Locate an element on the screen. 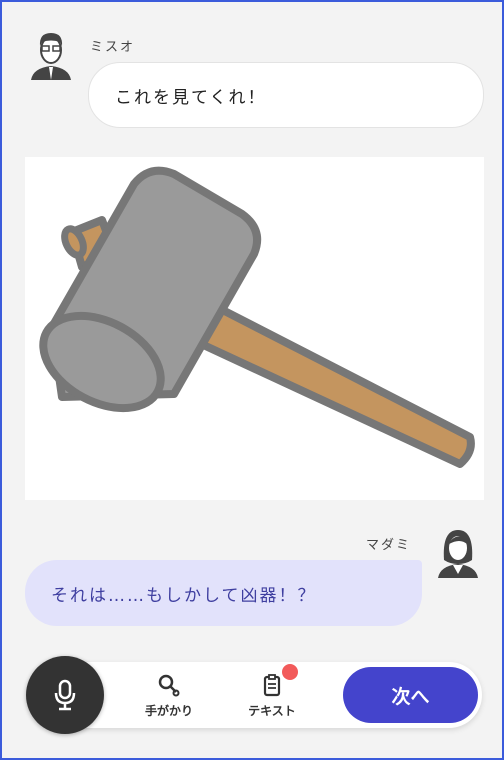  reply-bubble: それは……もしかして凶器！？ is located at coordinates (223, 593).